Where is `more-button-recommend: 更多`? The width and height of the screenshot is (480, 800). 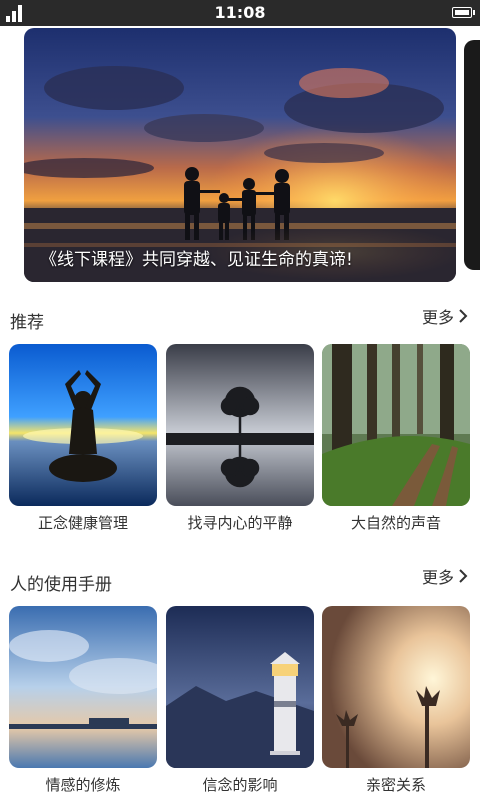 more-button-recommend: 更多 is located at coordinates (445, 316).